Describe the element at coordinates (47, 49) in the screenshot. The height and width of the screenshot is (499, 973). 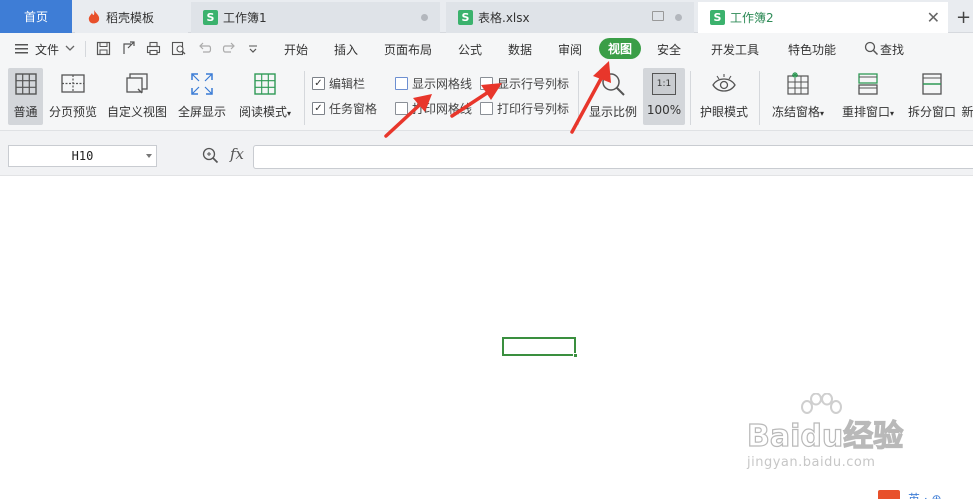
I see `menu-file: 文件` at that location.